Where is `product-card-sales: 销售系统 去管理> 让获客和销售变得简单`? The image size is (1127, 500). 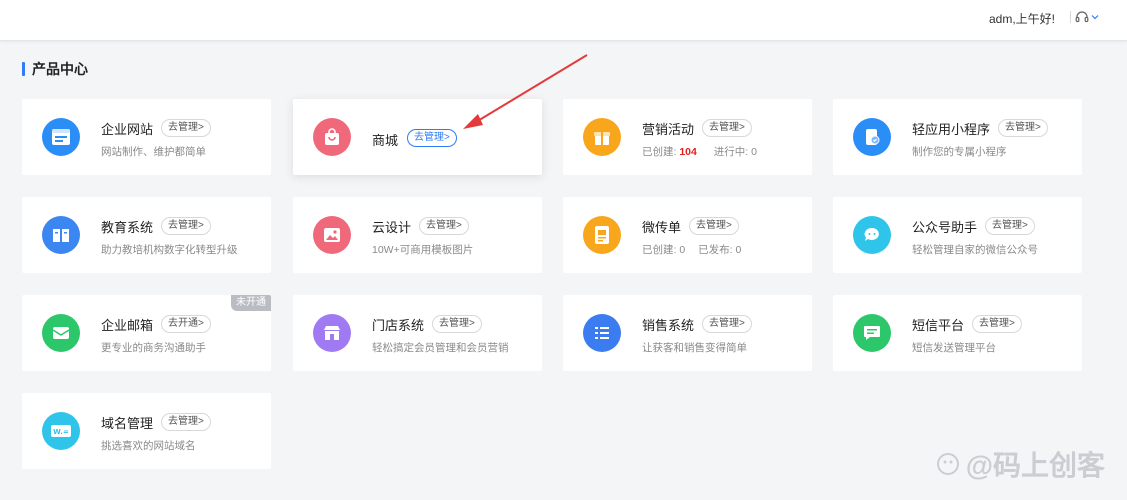
product-card-sales: 销售系统 去管理> 让获客和销售变得简单 is located at coordinates (687, 333).